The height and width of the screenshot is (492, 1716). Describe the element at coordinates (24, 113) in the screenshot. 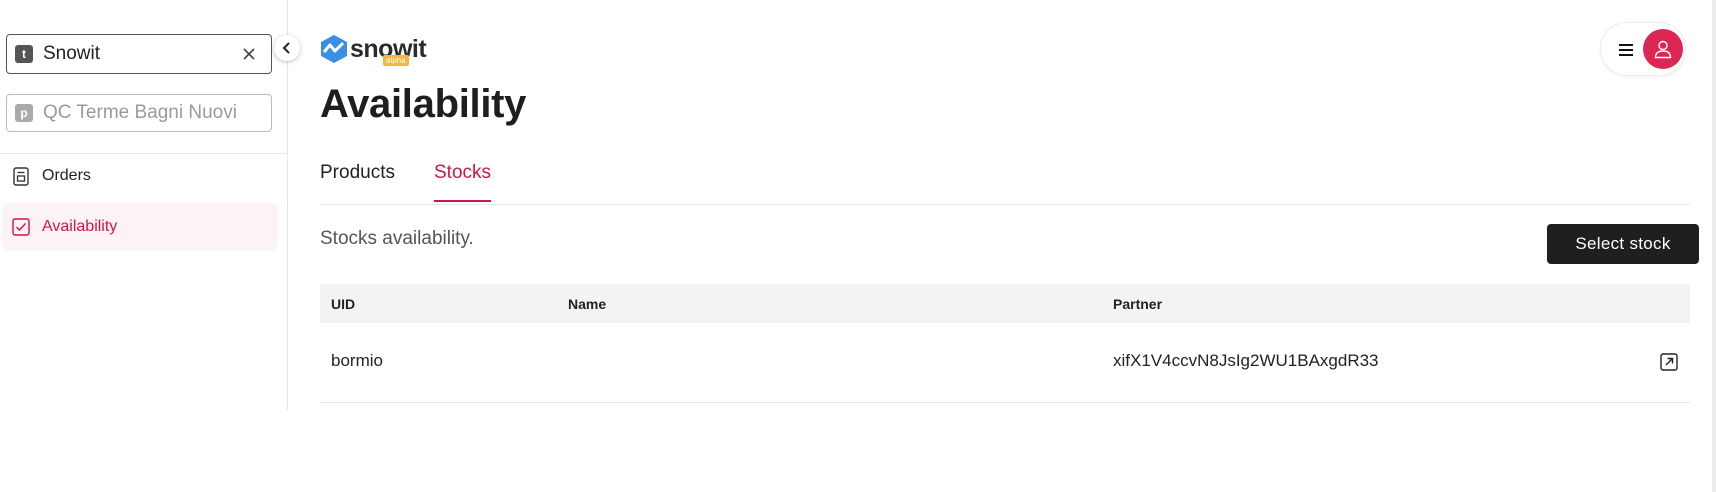

I see `project-badge: p` at that location.